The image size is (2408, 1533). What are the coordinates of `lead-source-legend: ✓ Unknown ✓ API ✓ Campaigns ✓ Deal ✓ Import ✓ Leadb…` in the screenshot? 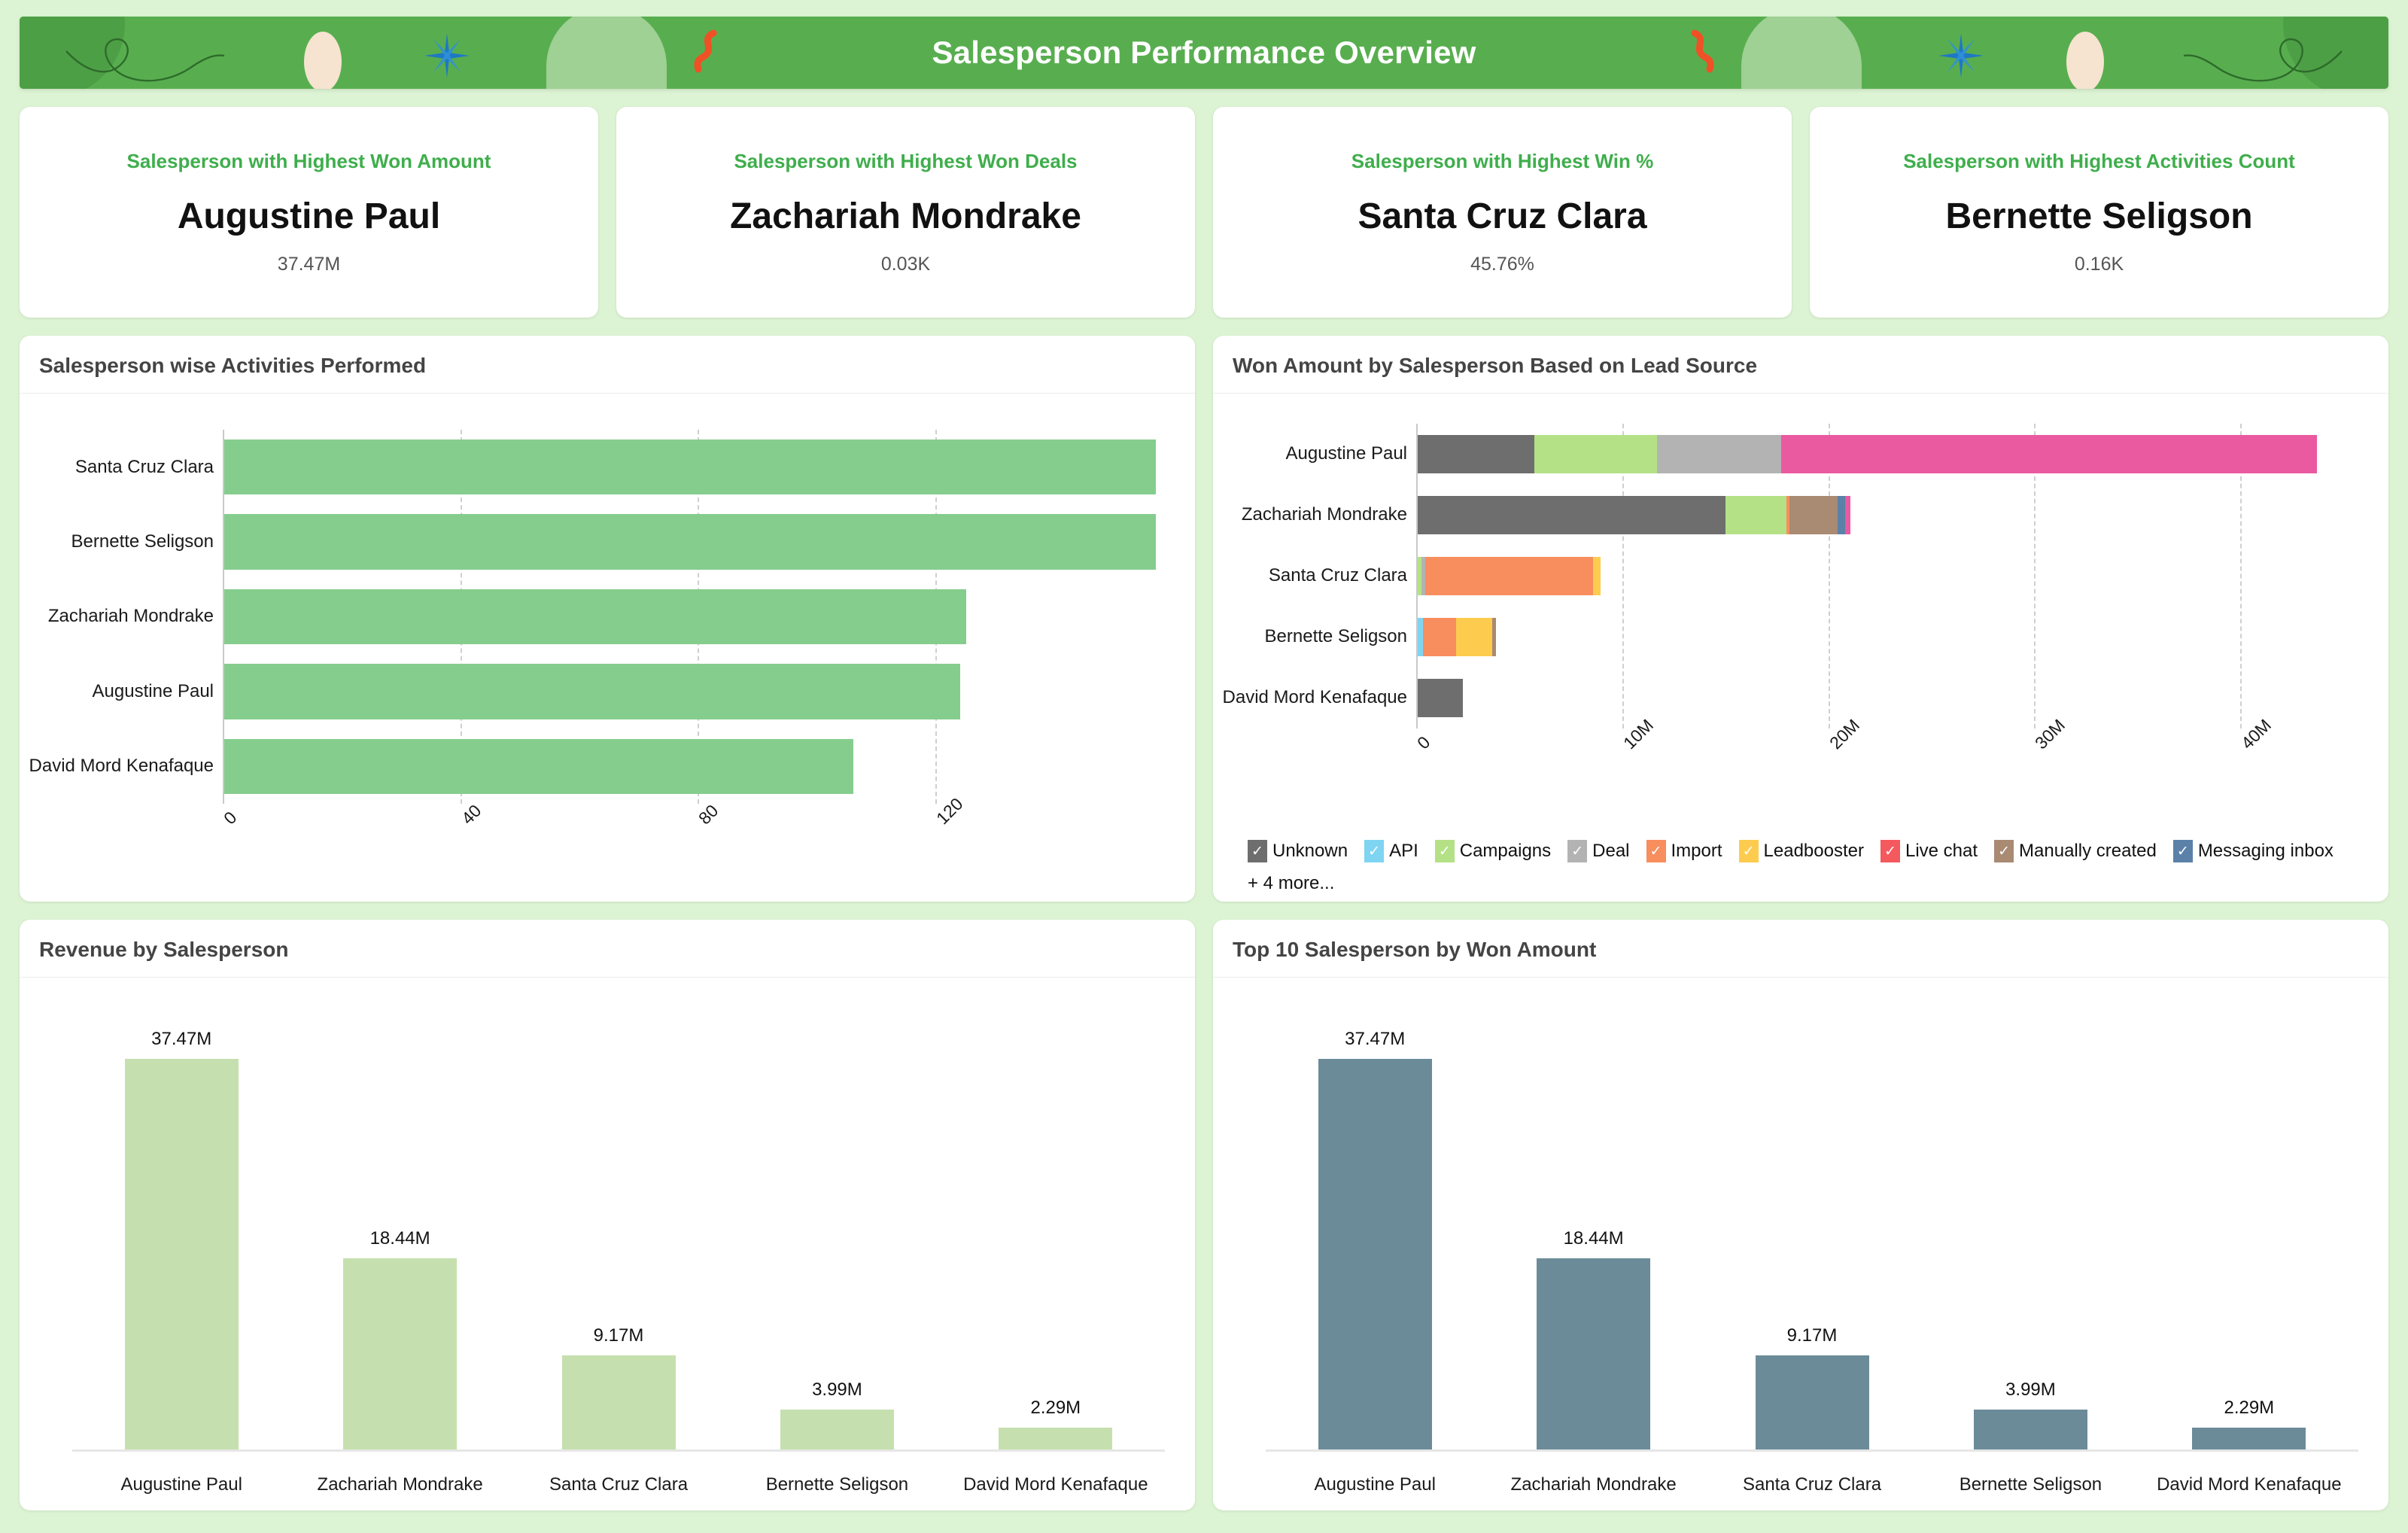 It's located at (1799, 851).